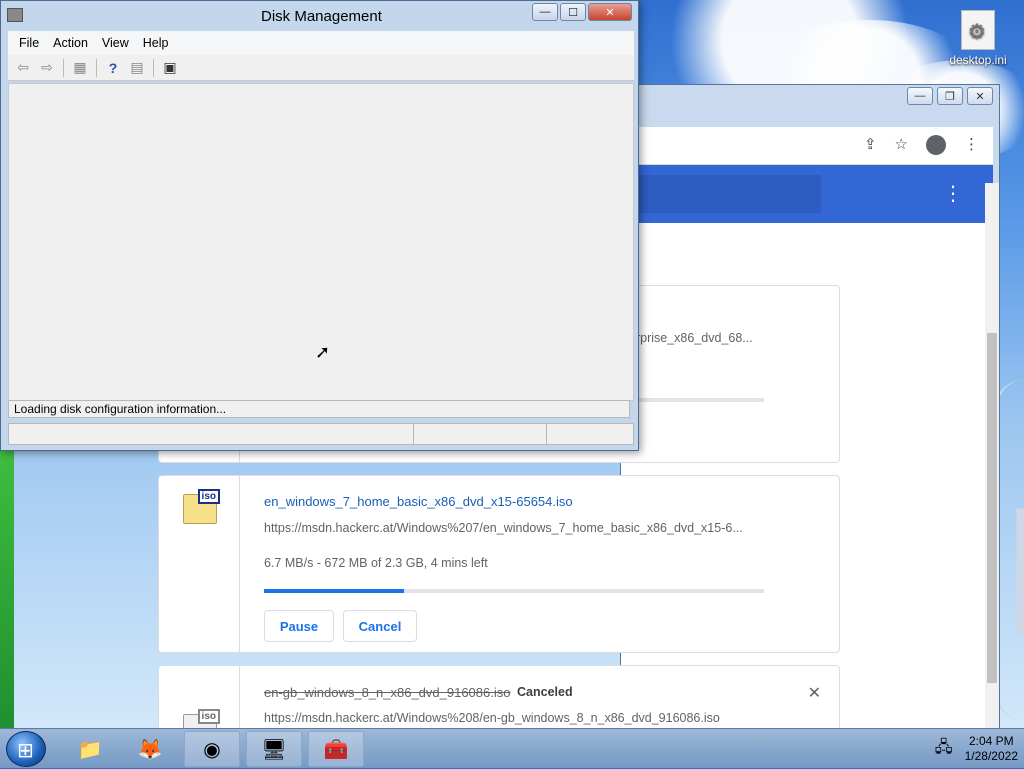 This screenshot has height=769, width=1024. What do you see at coordinates (992, 508) in the screenshot?
I see `scrollbar-thumb` at bounding box center [992, 508].